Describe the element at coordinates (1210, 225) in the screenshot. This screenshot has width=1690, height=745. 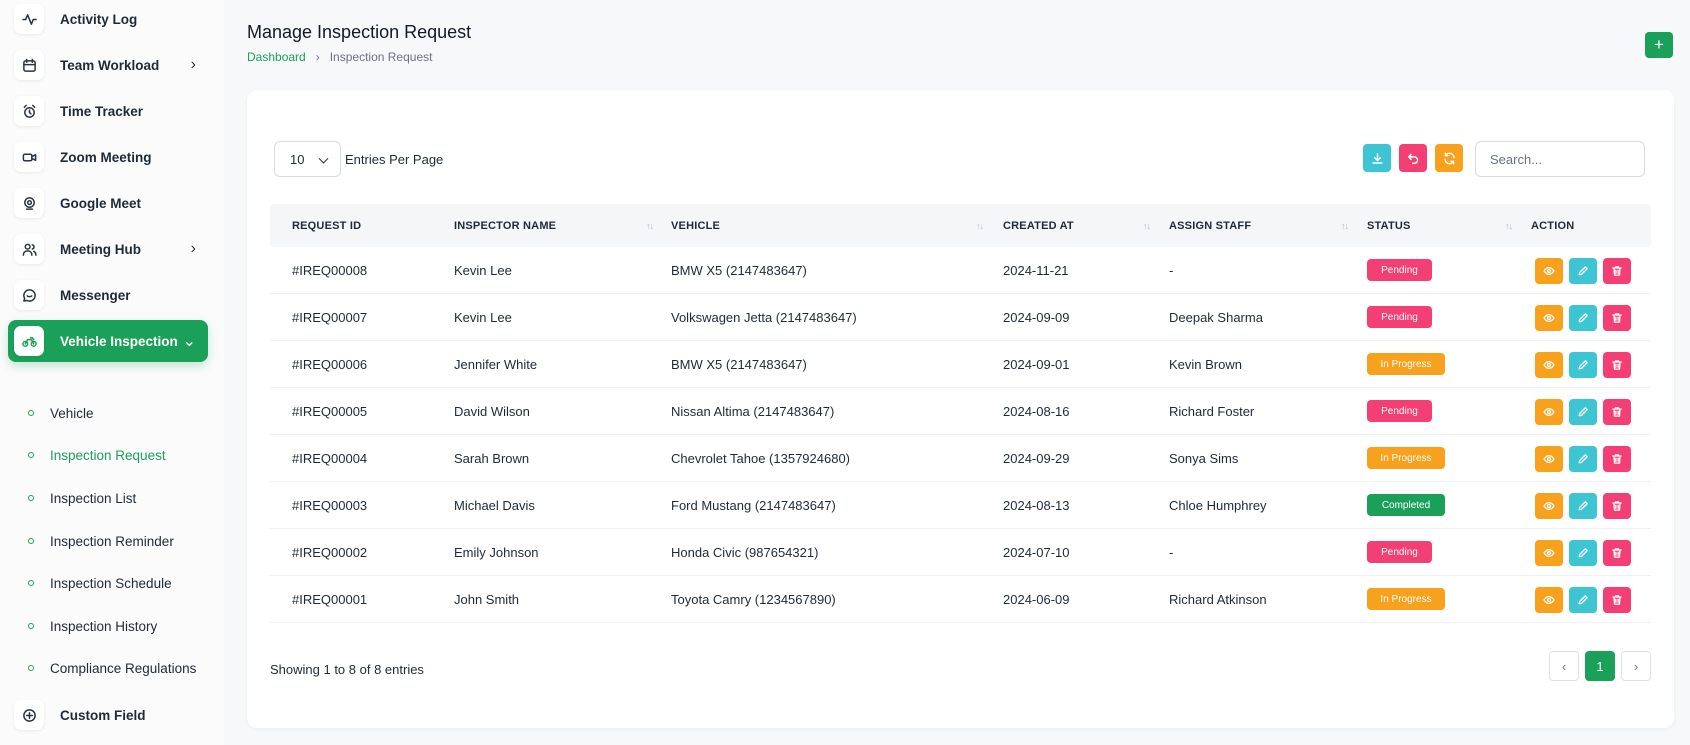
I see `column-header-assign-staff: ASSIGN STAFF` at that location.